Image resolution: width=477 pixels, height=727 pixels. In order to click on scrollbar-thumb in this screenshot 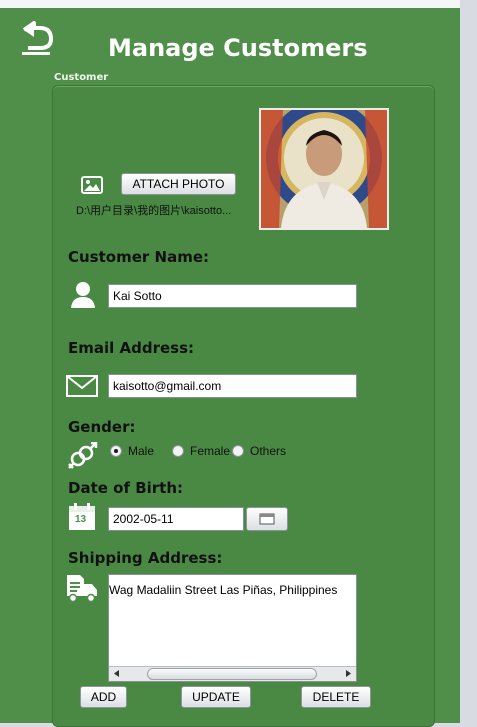, I will do `click(232, 674)`.